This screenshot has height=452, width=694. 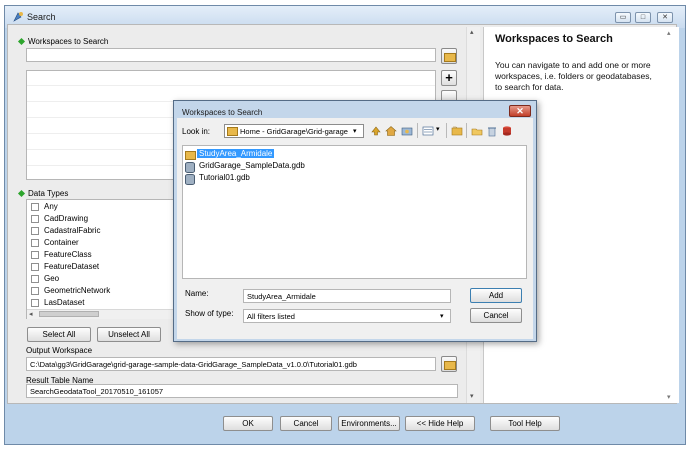 What do you see at coordinates (643, 17) in the screenshot?
I see `maximize-button: □` at bounding box center [643, 17].